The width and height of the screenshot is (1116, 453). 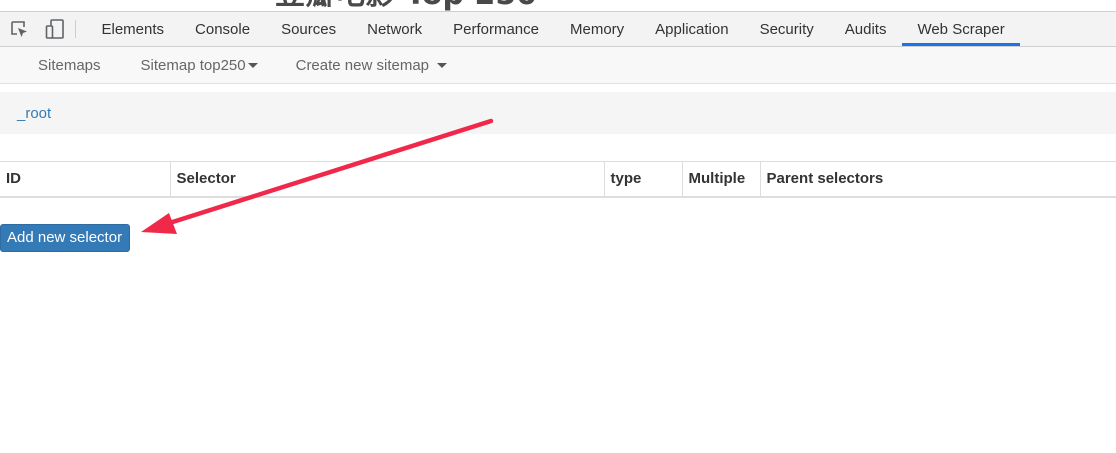 What do you see at coordinates (65, 238) in the screenshot?
I see `add-new-selector-button: Add new selector` at bounding box center [65, 238].